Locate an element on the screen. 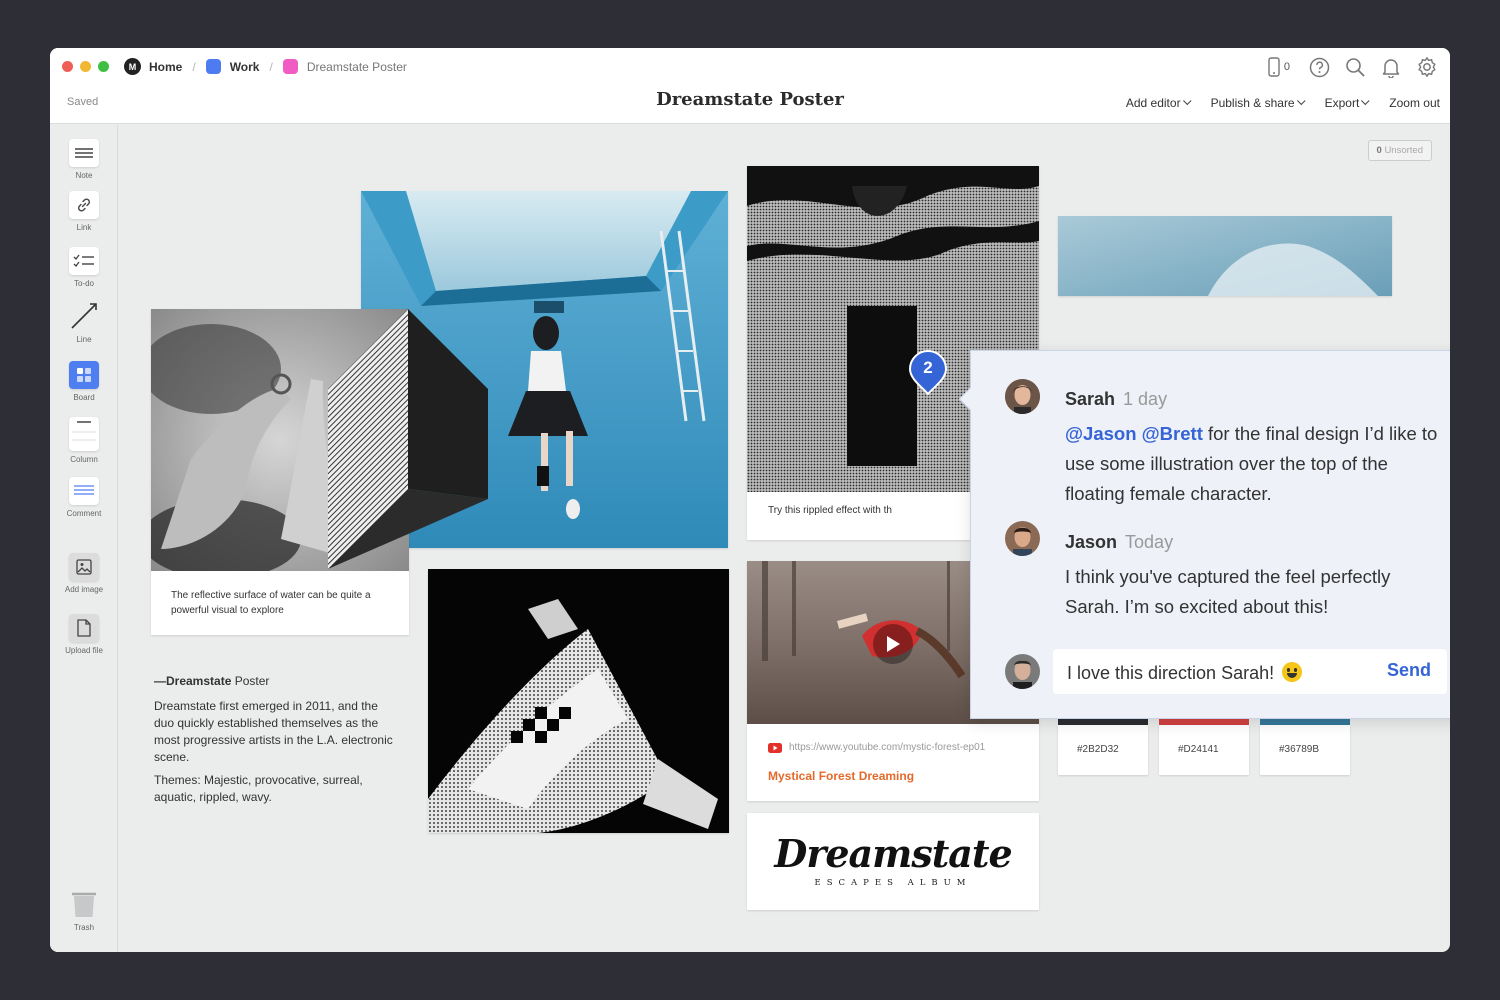 The image size is (1500, 1000). description-title-bold: —Dreamstate is located at coordinates (193, 681).